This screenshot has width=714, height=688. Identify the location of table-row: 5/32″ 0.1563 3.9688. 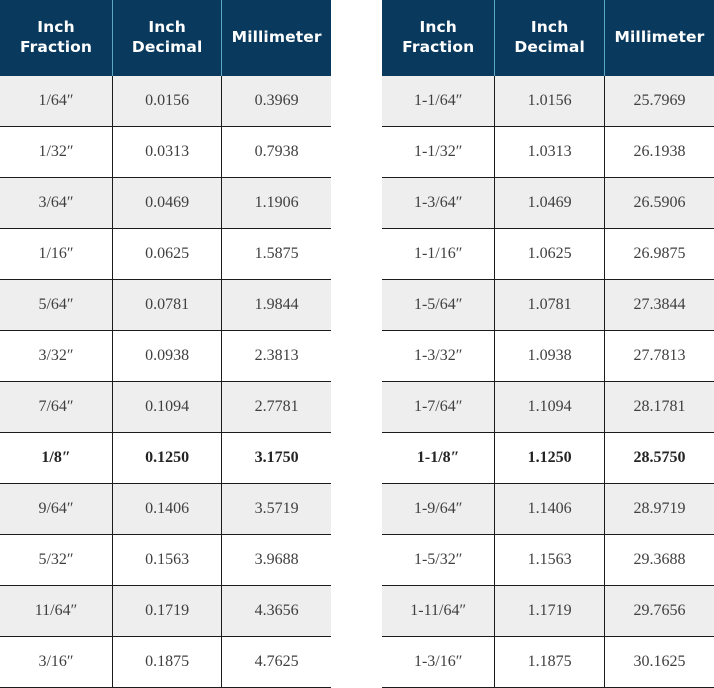
(165, 560).